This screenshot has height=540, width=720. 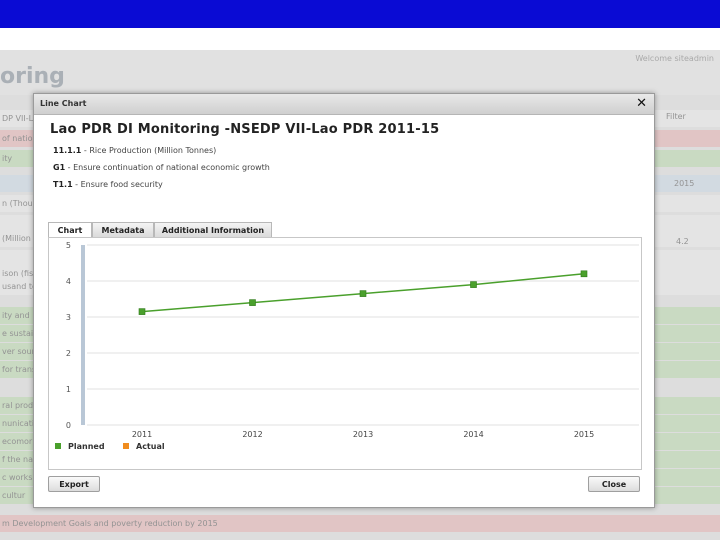 I want to click on x-tick-label: 2015, so click(x=584, y=434).